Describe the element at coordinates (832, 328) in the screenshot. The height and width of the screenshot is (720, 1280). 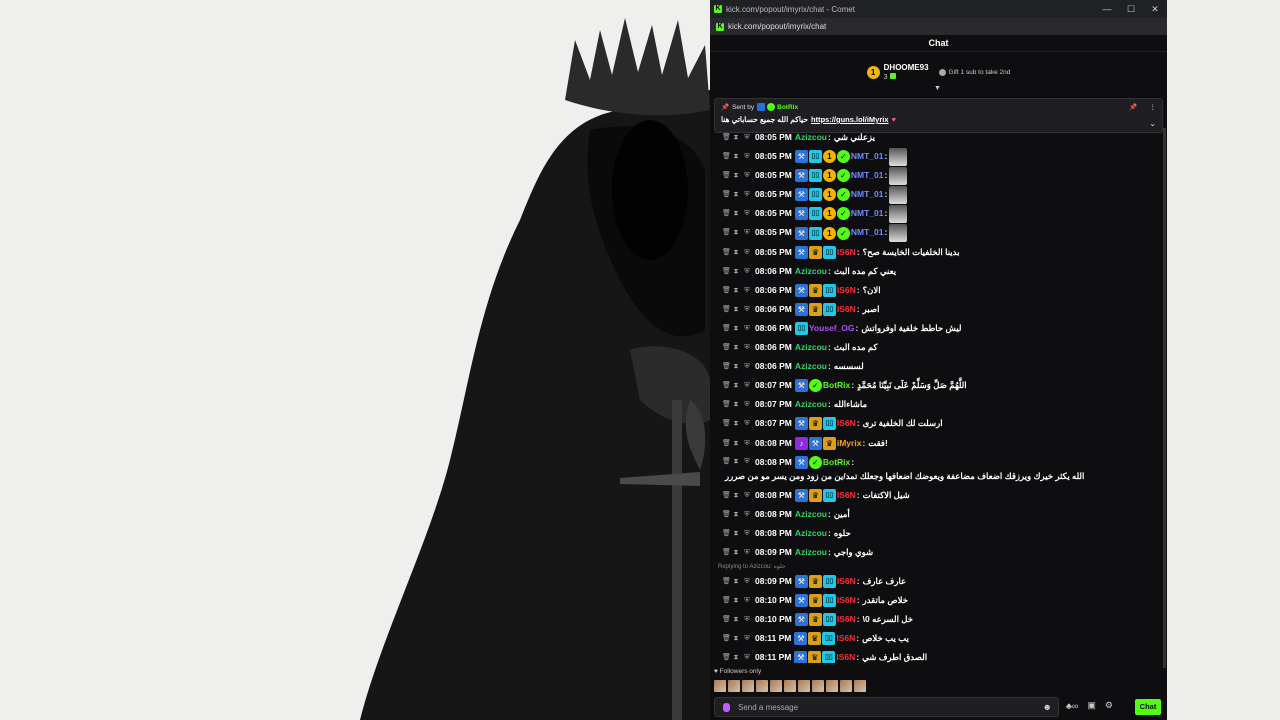
I see `message-username: Yousef_OG` at that location.